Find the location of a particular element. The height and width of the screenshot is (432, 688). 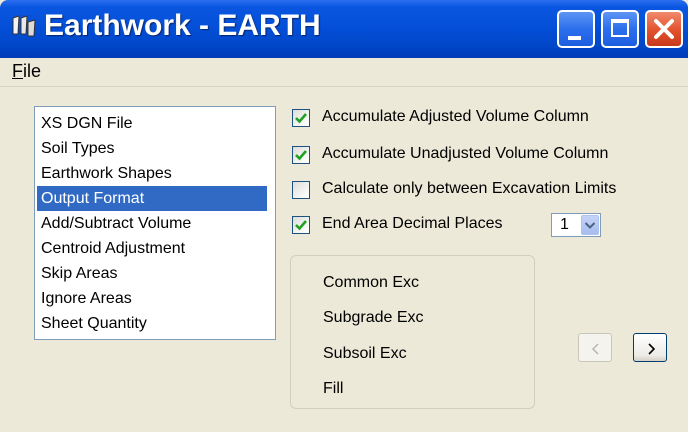

group-item-subsoil-exc: Subsoil Exc is located at coordinates (365, 353).